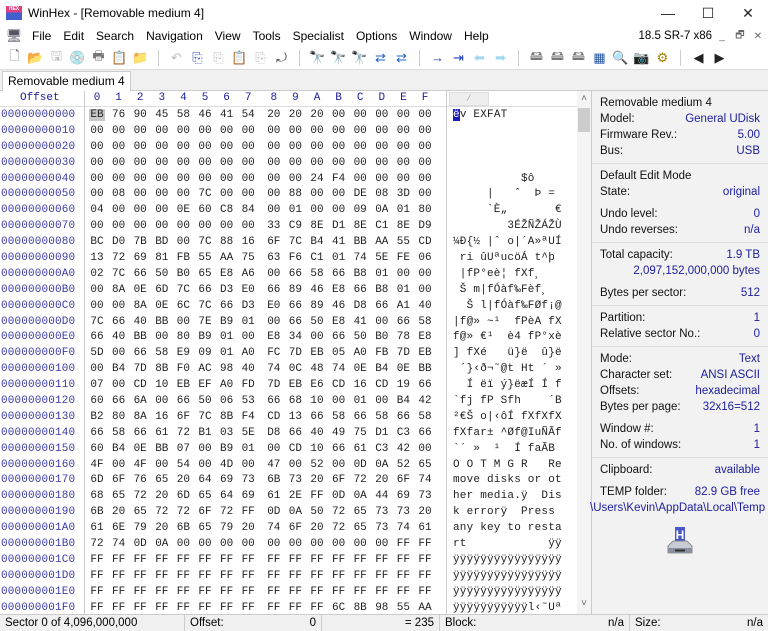 The width and height of the screenshot is (768, 631). What do you see at coordinates (317, 385) in the screenshot?
I see `hex-byte: E6` at bounding box center [317, 385].